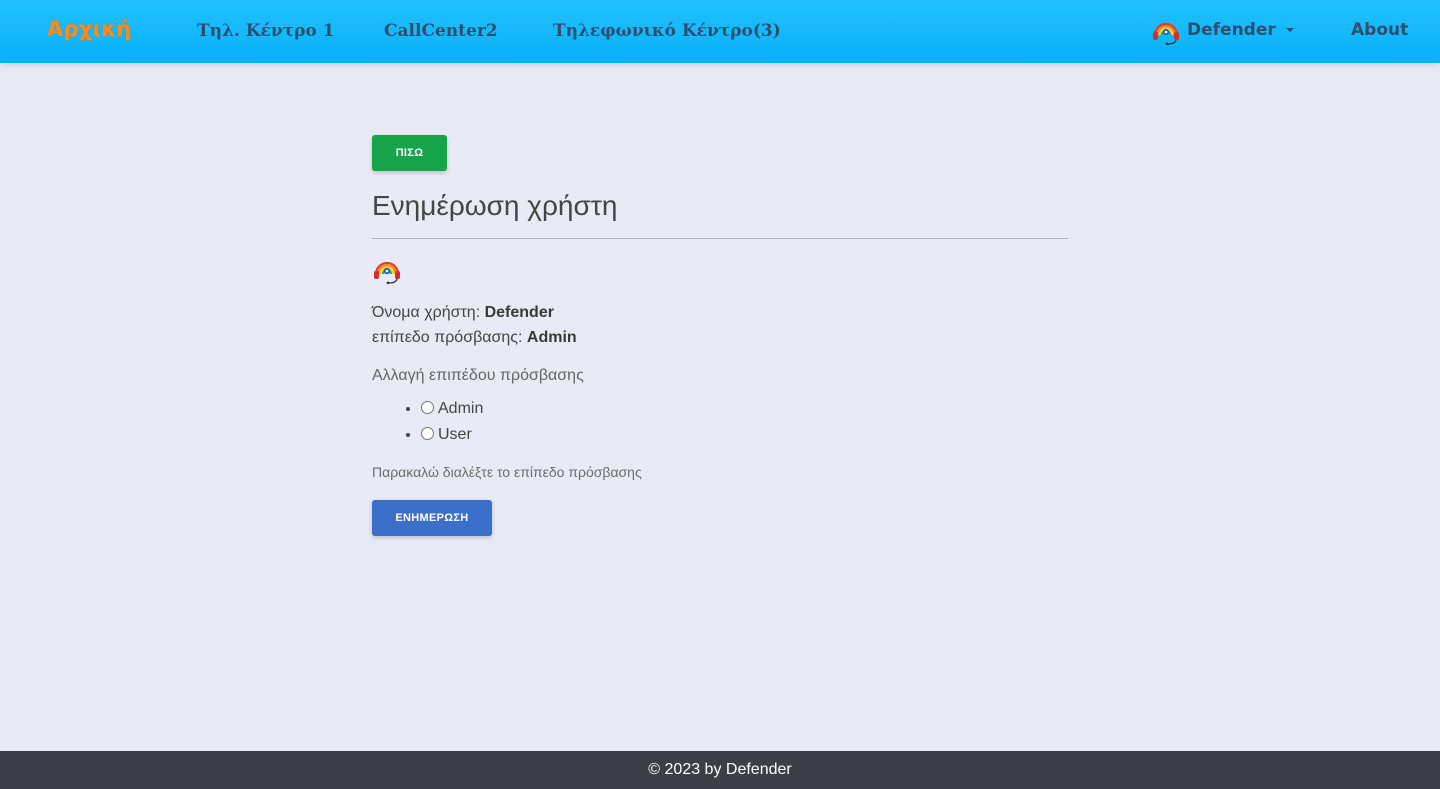 The width and height of the screenshot is (1440, 789). Describe the element at coordinates (447, 337) in the screenshot. I see `access-level-label: επίπεδο πρόσβασης:` at that location.